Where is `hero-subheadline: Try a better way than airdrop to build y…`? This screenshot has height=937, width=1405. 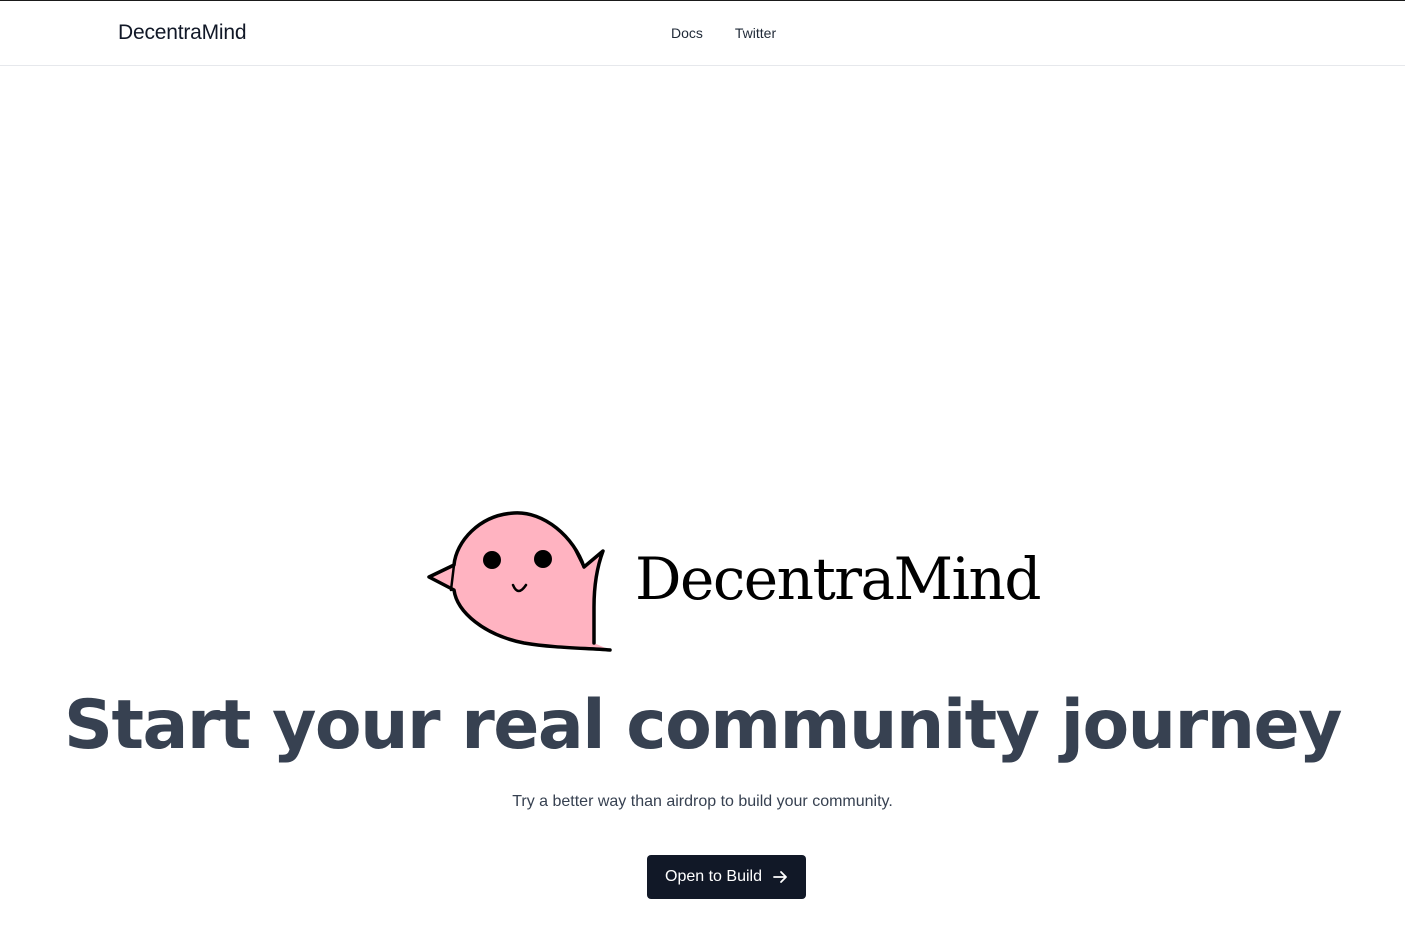 hero-subheadline: Try a better way than airdrop to build y… is located at coordinates (702, 801).